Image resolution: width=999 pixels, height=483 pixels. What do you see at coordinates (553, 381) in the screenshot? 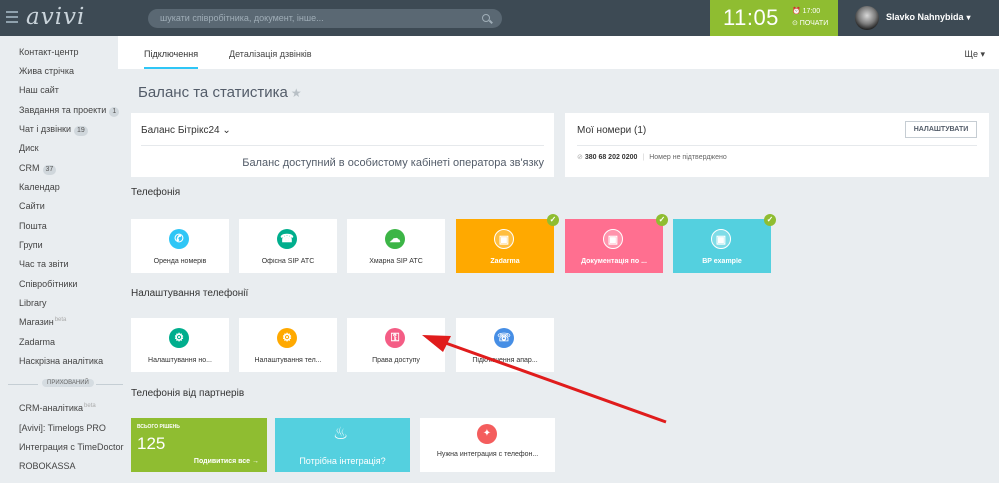
I see `arrow-line` at bounding box center [553, 381].